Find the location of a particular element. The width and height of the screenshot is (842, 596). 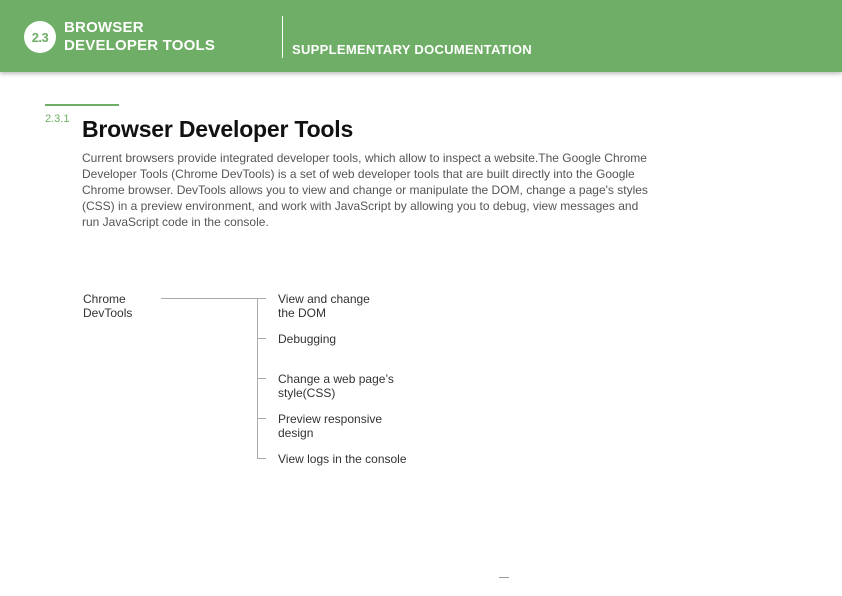

diagram-item: Preview responsive design is located at coordinates (330, 426).